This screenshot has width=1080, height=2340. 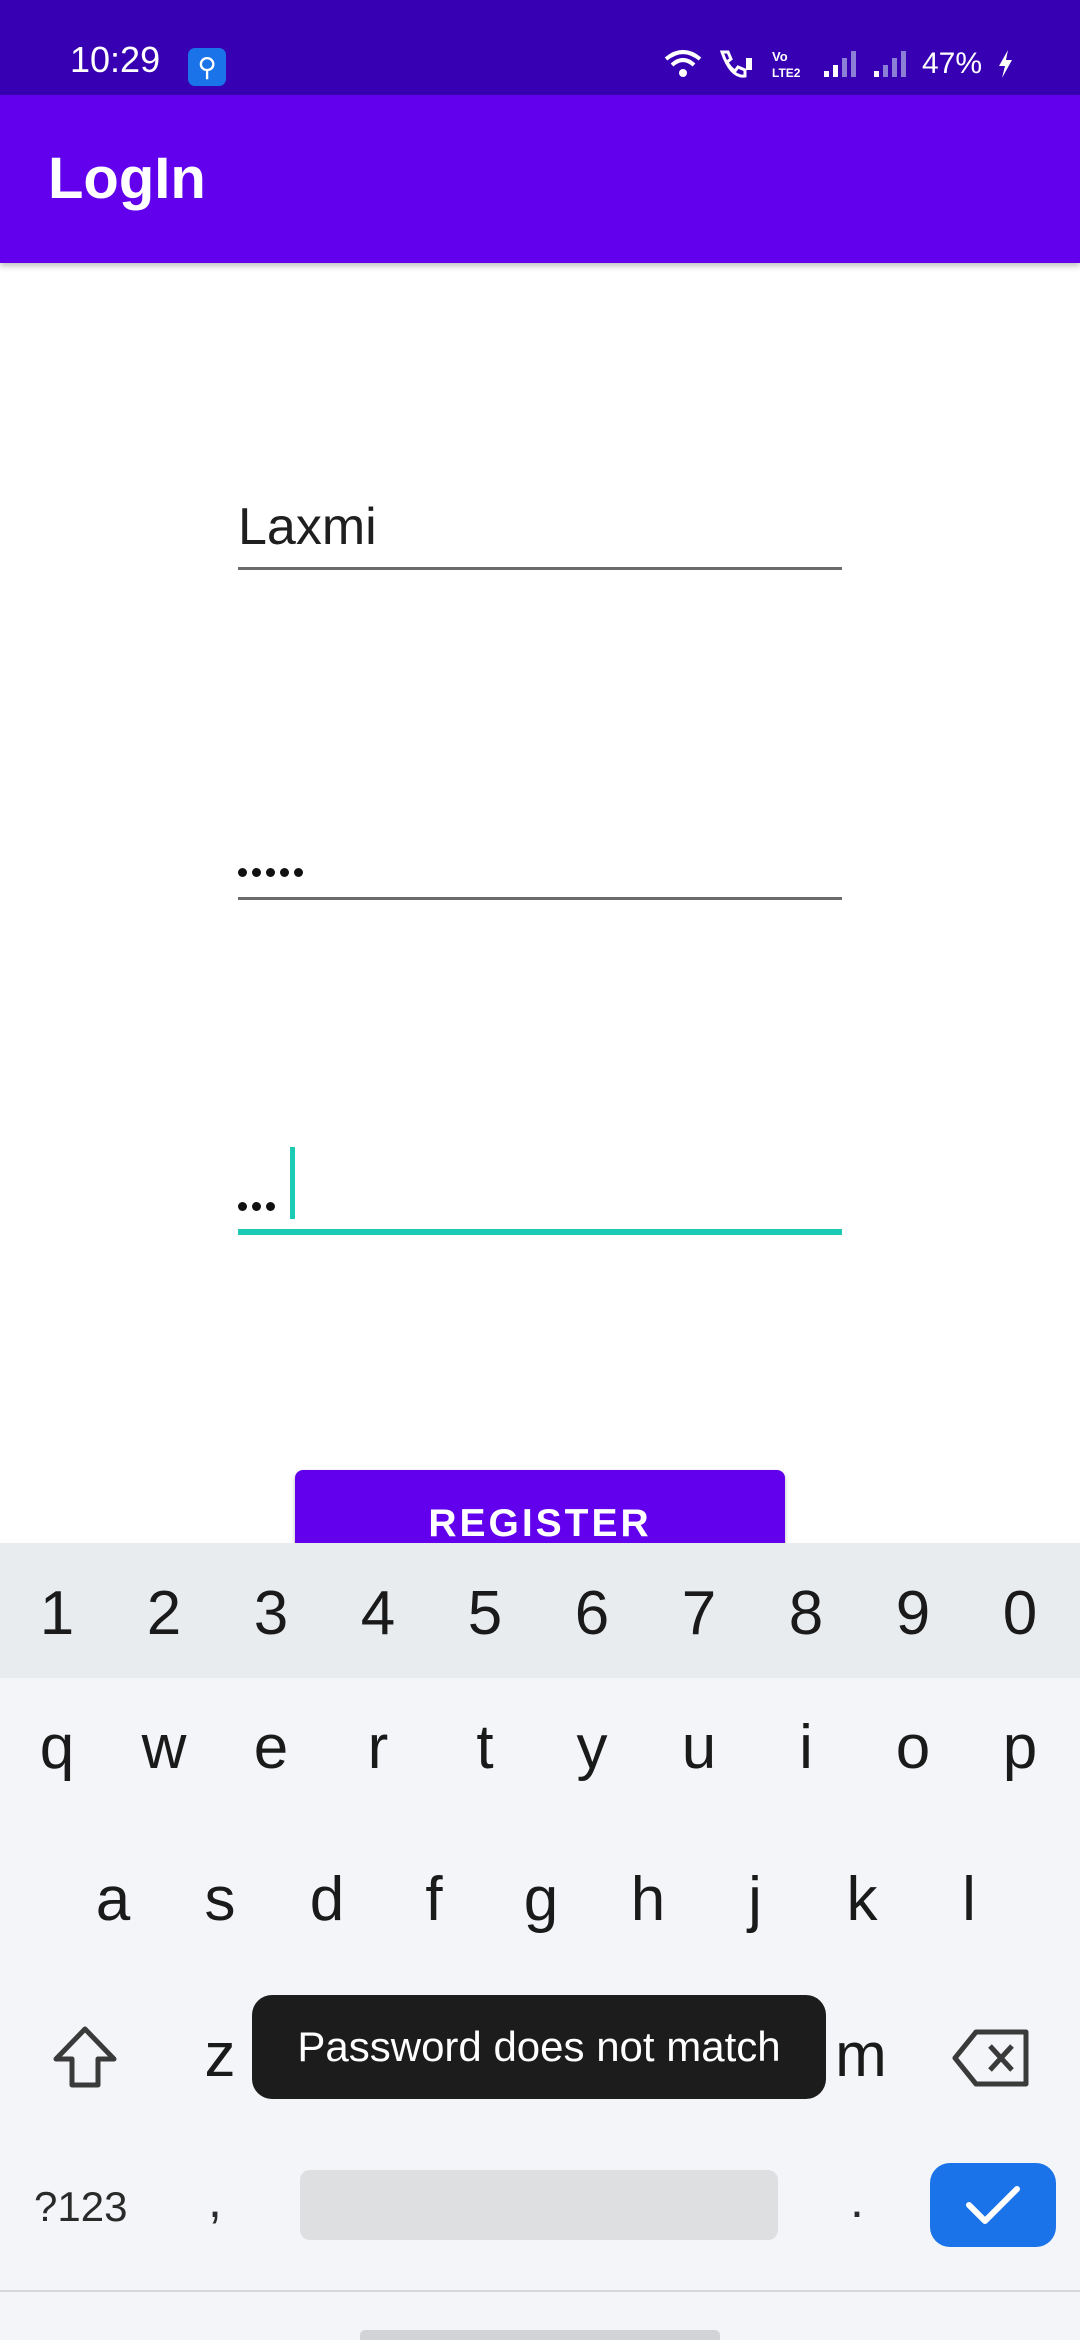 I want to click on wifi-icon, so click(x=683, y=63).